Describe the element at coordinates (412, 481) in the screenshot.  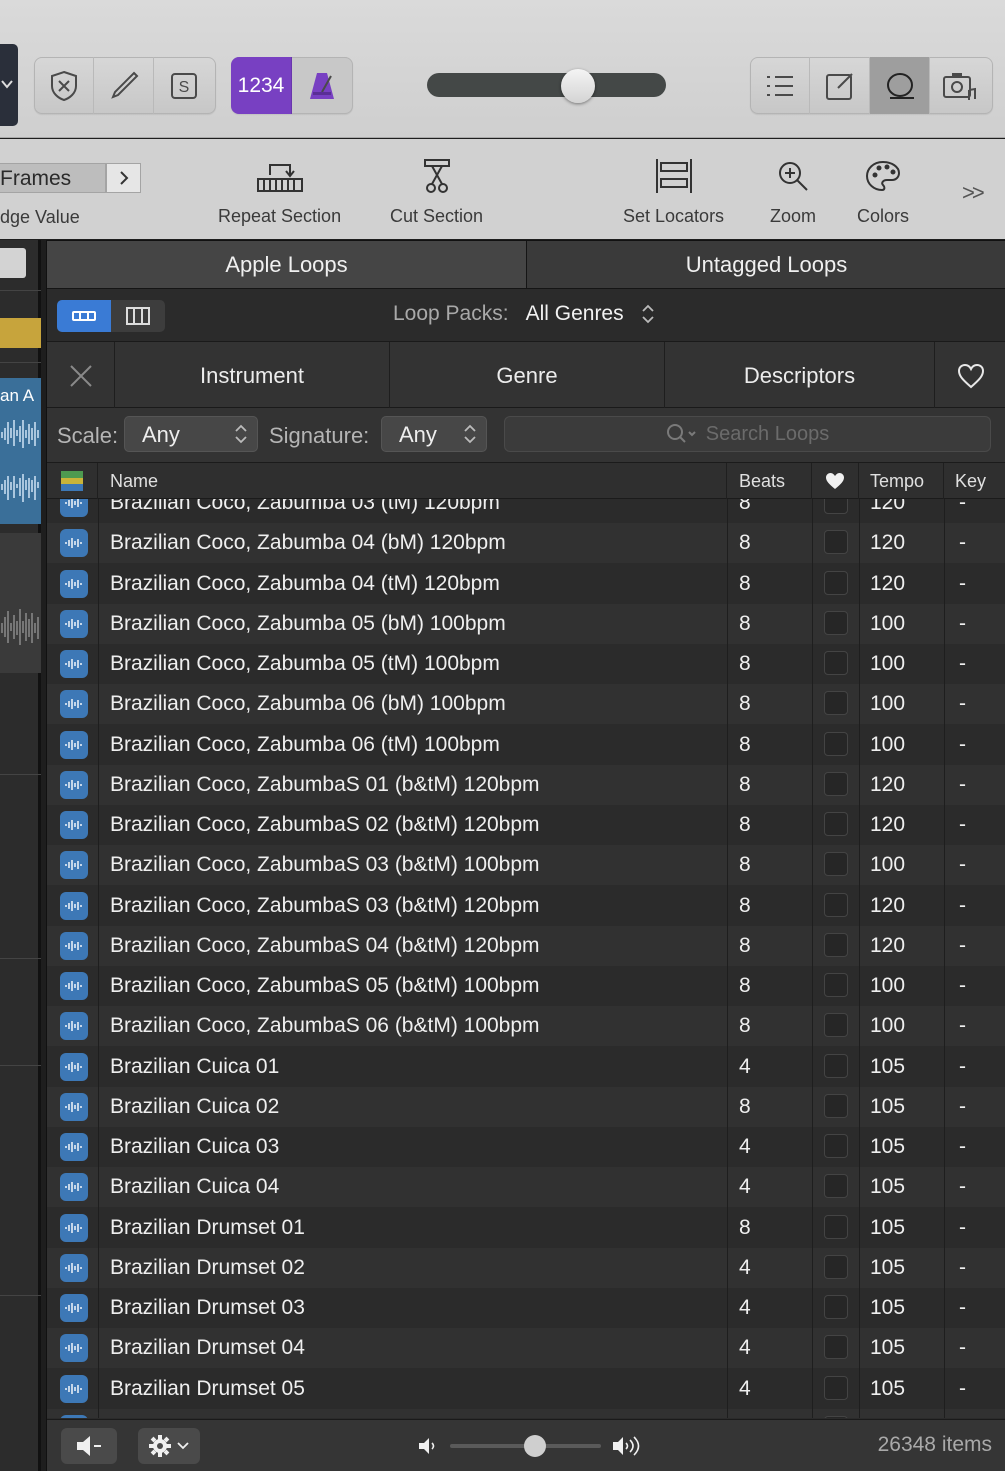
I see `column-name-header: Name` at that location.